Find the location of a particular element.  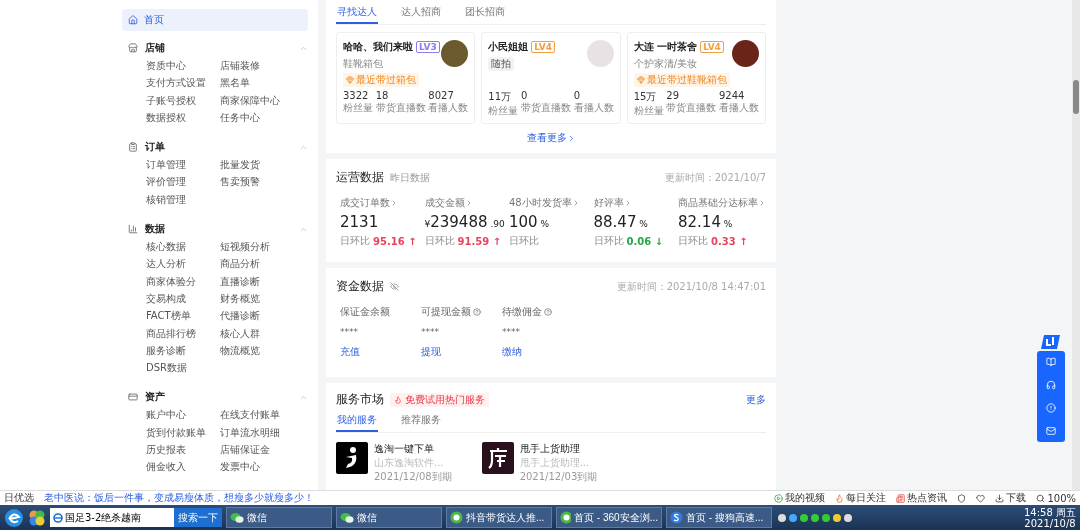

status-link: 我的视频 is located at coordinates (800, 498).